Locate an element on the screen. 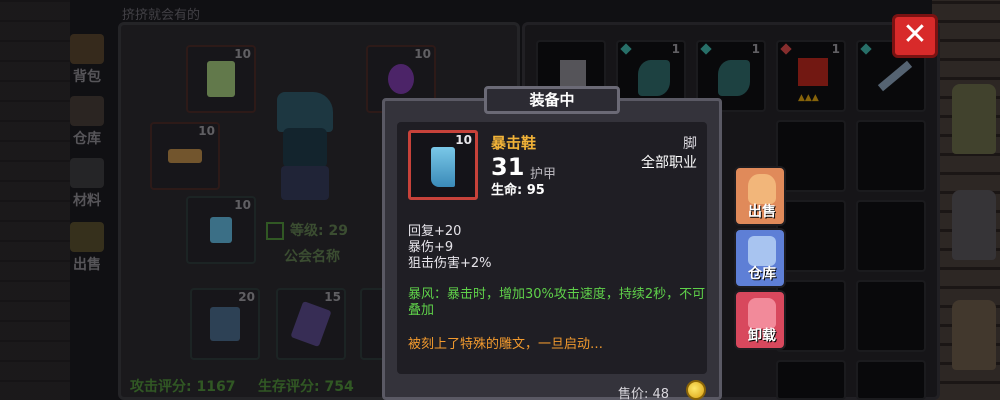 This screenshot has width=1000, height=400. warehouse-button: 仓库 is located at coordinates (760, 258).